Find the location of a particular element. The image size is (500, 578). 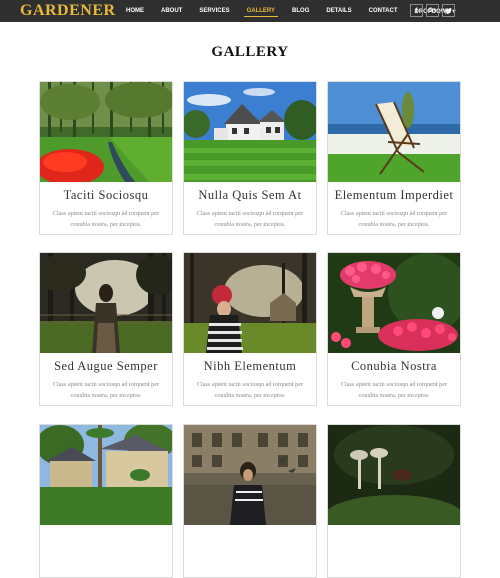

nav-contact: CONTACT is located at coordinates (383, 11).